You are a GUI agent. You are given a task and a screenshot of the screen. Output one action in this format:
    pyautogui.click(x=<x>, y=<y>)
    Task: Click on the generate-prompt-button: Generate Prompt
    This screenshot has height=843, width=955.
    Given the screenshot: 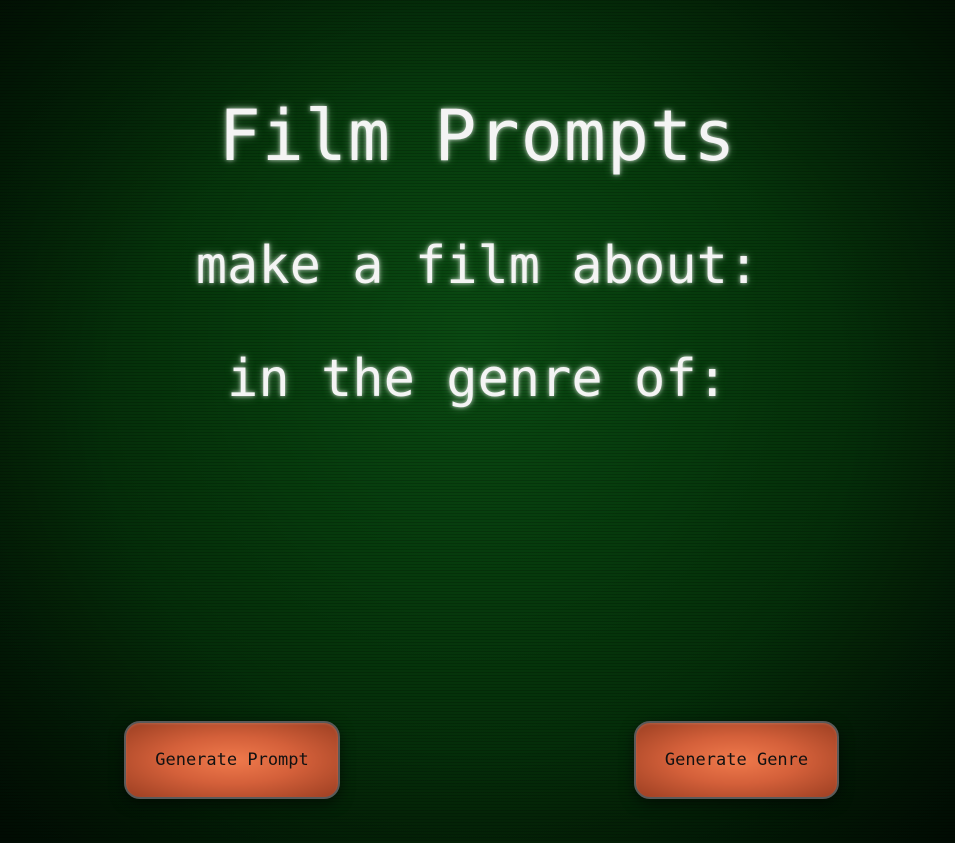 What is the action you would take?
    pyautogui.click(x=232, y=760)
    